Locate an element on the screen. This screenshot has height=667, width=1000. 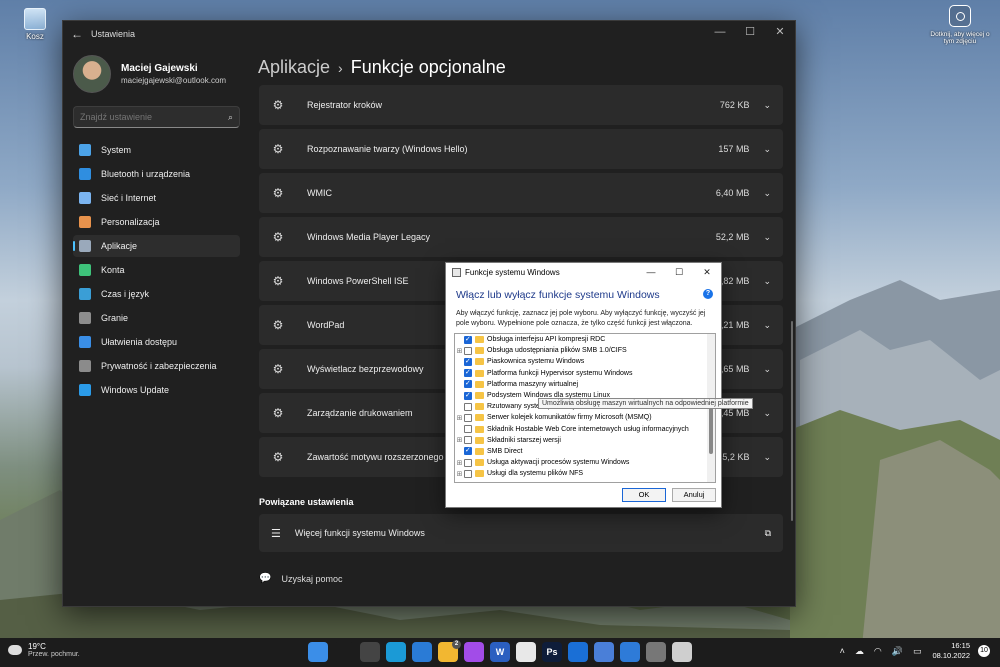
messenger-icon is located at coordinates (474, 652).